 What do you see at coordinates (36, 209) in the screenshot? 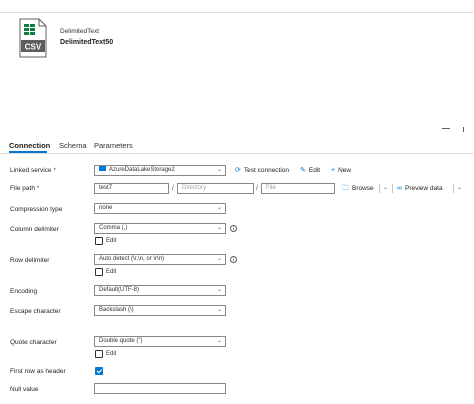
I see `compression-type-label: Compression type` at bounding box center [36, 209].